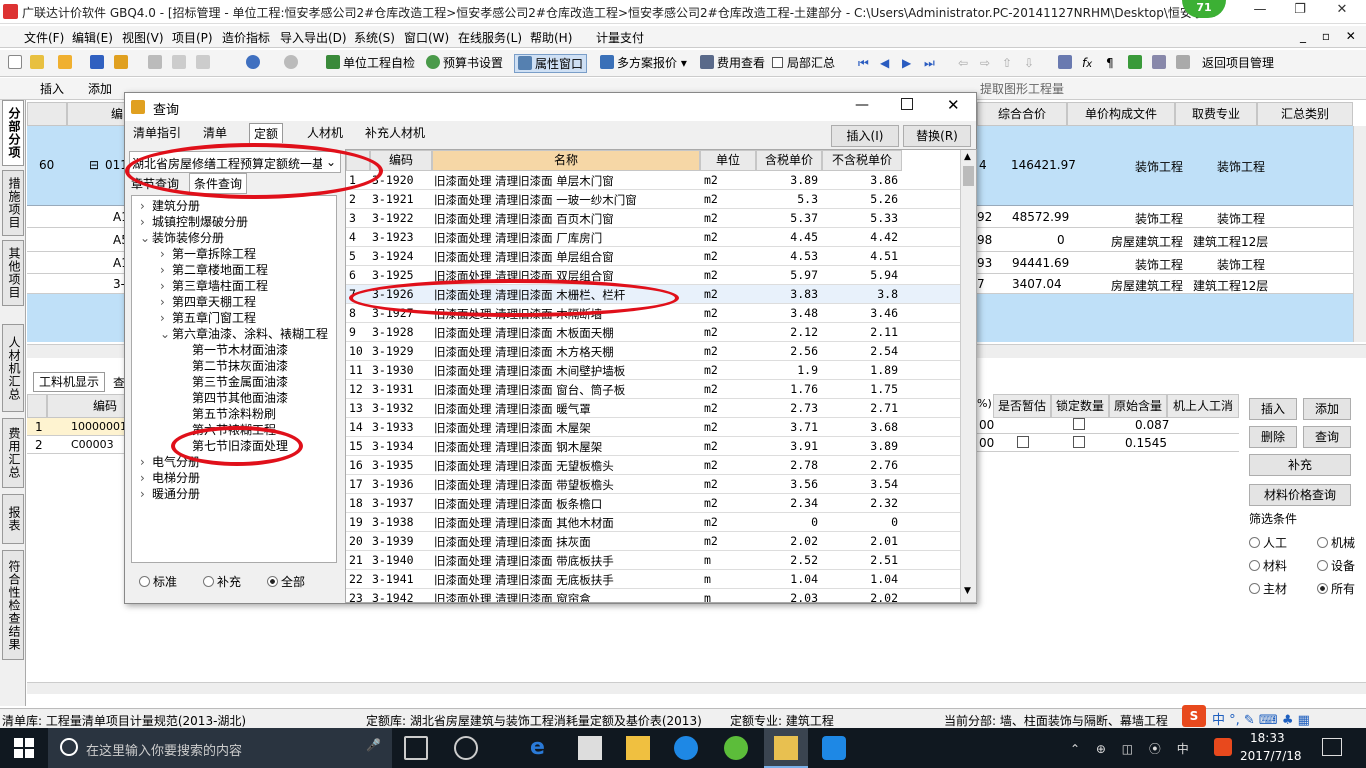 Image resolution: width=1366 pixels, height=768 pixels. What do you see at coordinates (1273, 437) in the screenshot?
I see `delete-button: 删除` at bounding box center [1273, 437].